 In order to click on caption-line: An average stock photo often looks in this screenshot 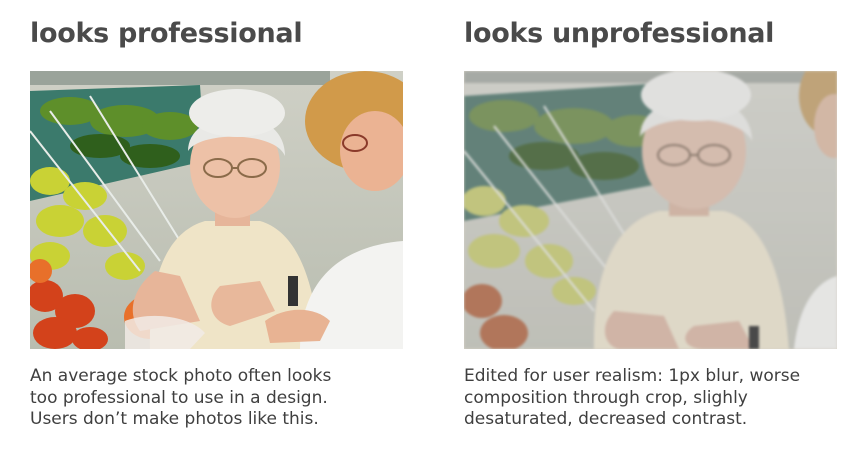, I will do `click(181, 376)`.